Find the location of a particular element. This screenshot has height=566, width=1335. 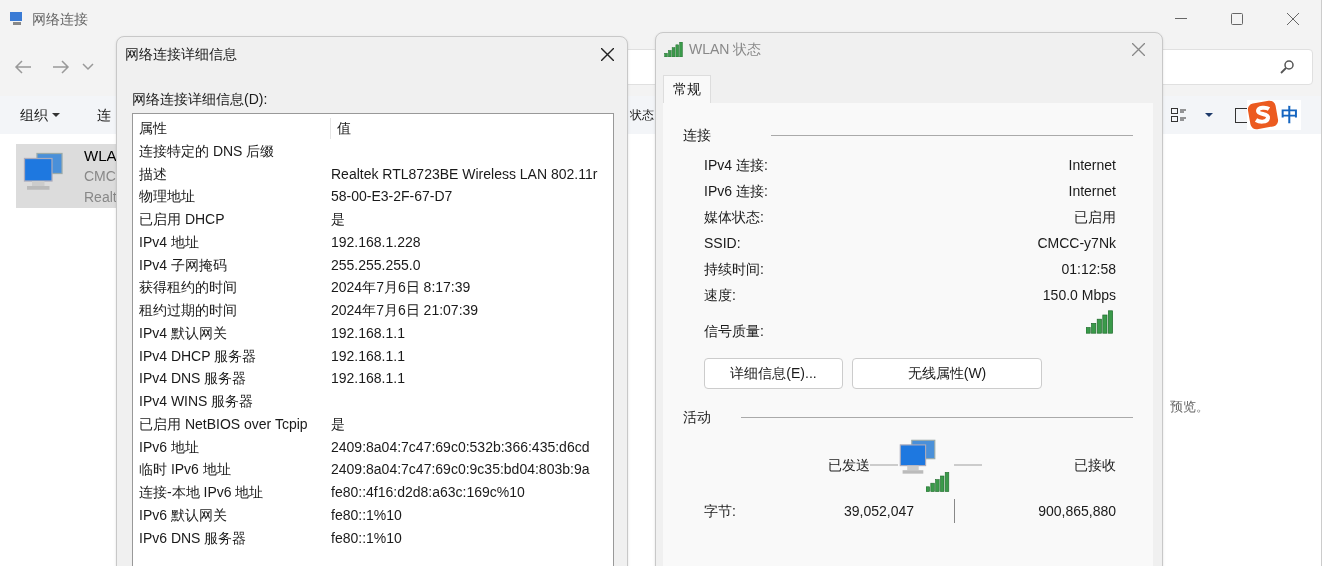

property-cell-text: IPv4 DHCP 服务器 is located at coordinates (198, 356).